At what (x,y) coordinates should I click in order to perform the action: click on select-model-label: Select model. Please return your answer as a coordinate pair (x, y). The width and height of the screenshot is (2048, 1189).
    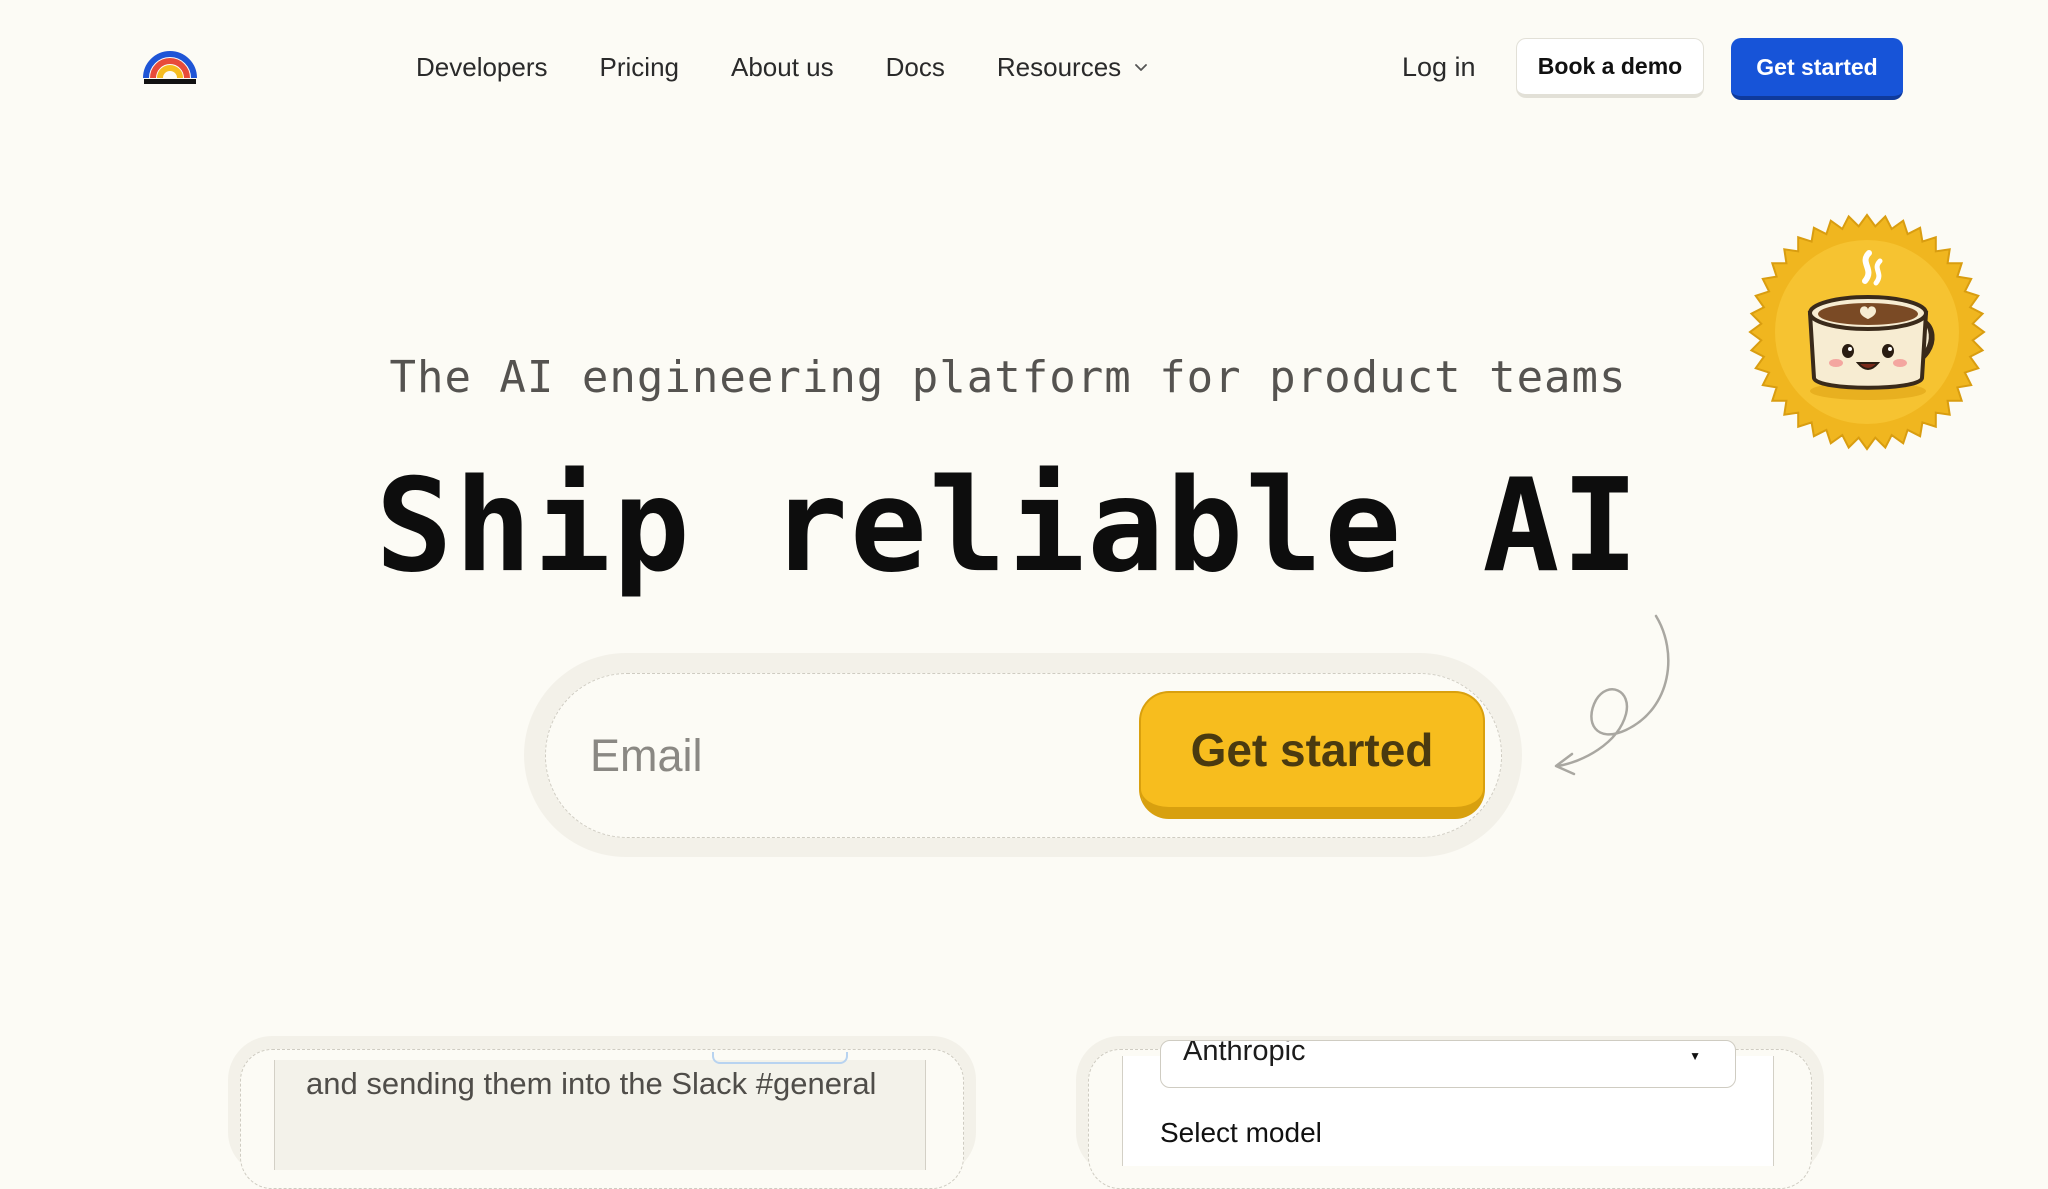
    Looking at the image, I should click on (1241, 1132).